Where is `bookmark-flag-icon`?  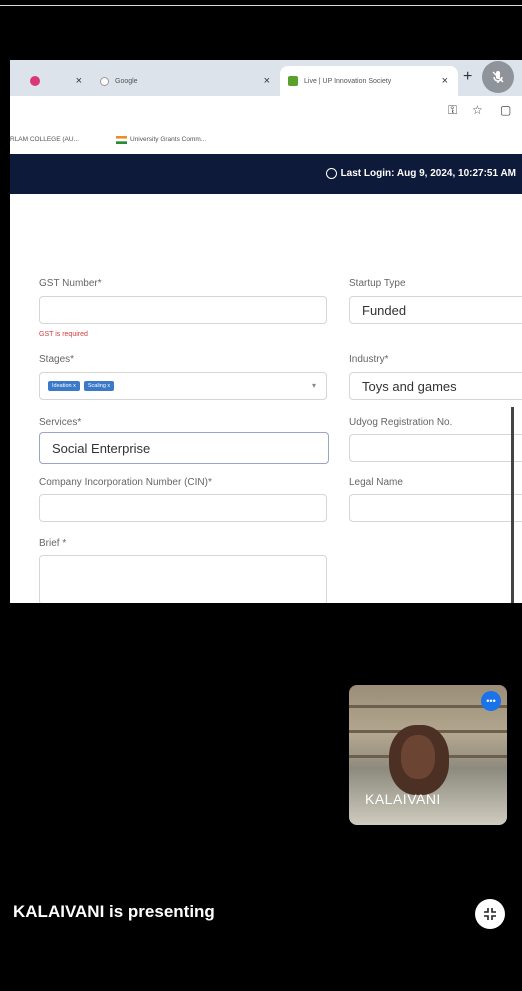
bookmark-flag-icon is located at coordinates (121, 141).